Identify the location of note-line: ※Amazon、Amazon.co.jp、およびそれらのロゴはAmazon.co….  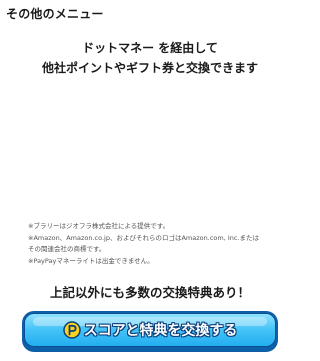
(144, 237).